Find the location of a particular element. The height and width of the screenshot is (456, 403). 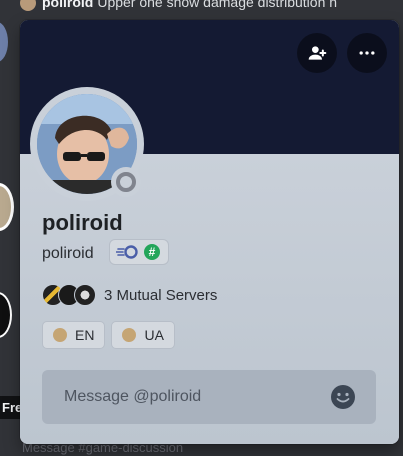

display-name: poliroid is located at coordinates (82, 222).